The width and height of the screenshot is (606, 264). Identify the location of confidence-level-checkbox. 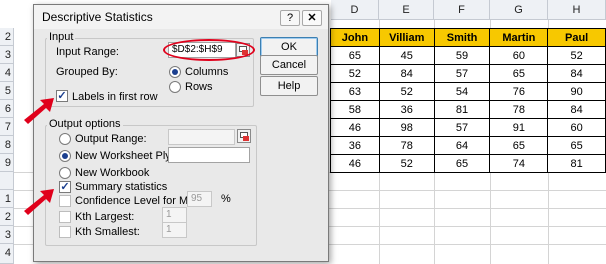
(65, 201).